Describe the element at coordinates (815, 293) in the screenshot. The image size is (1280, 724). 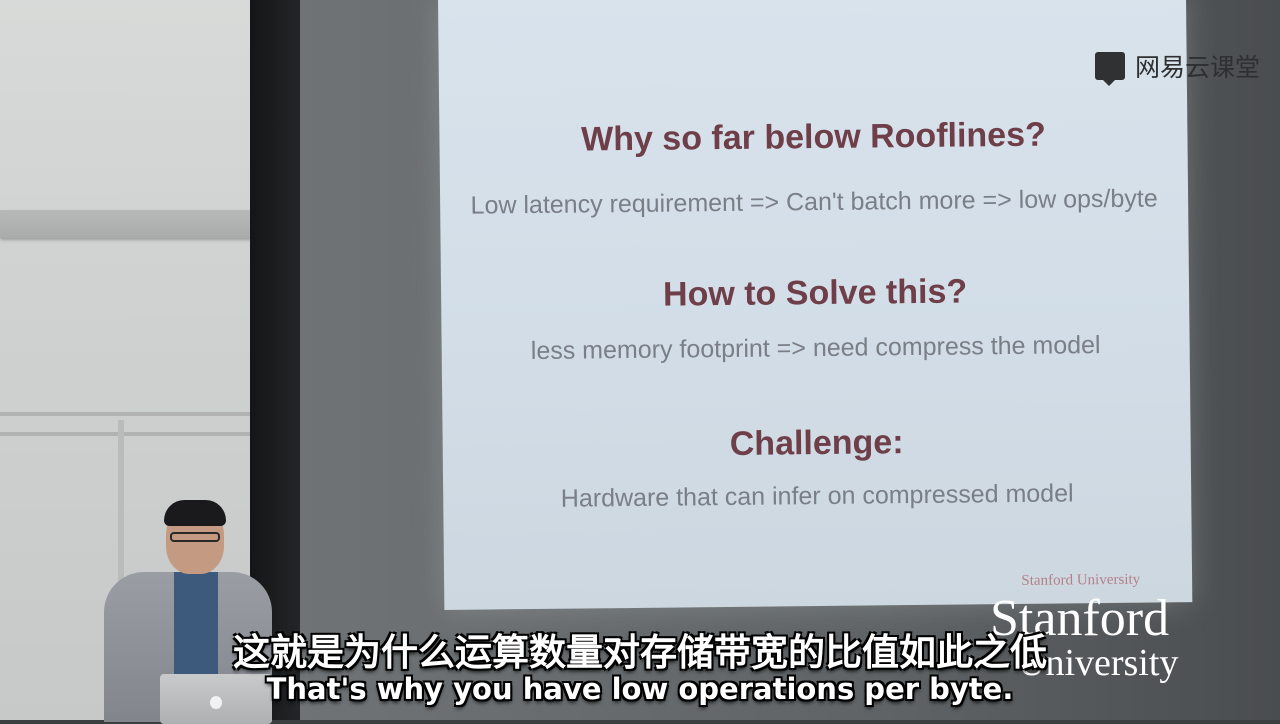
I see `slide-heading-solve: How to Solve this?` at that location.